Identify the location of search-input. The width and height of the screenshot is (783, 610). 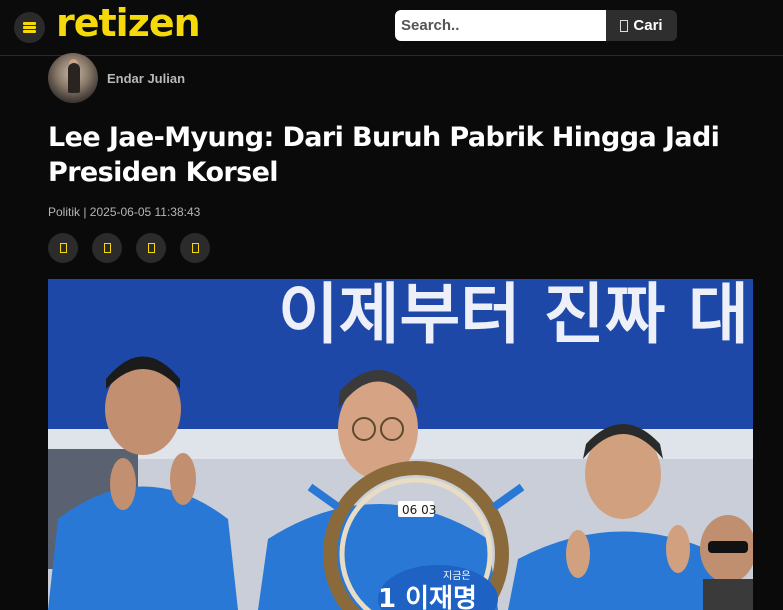
(500, 25).